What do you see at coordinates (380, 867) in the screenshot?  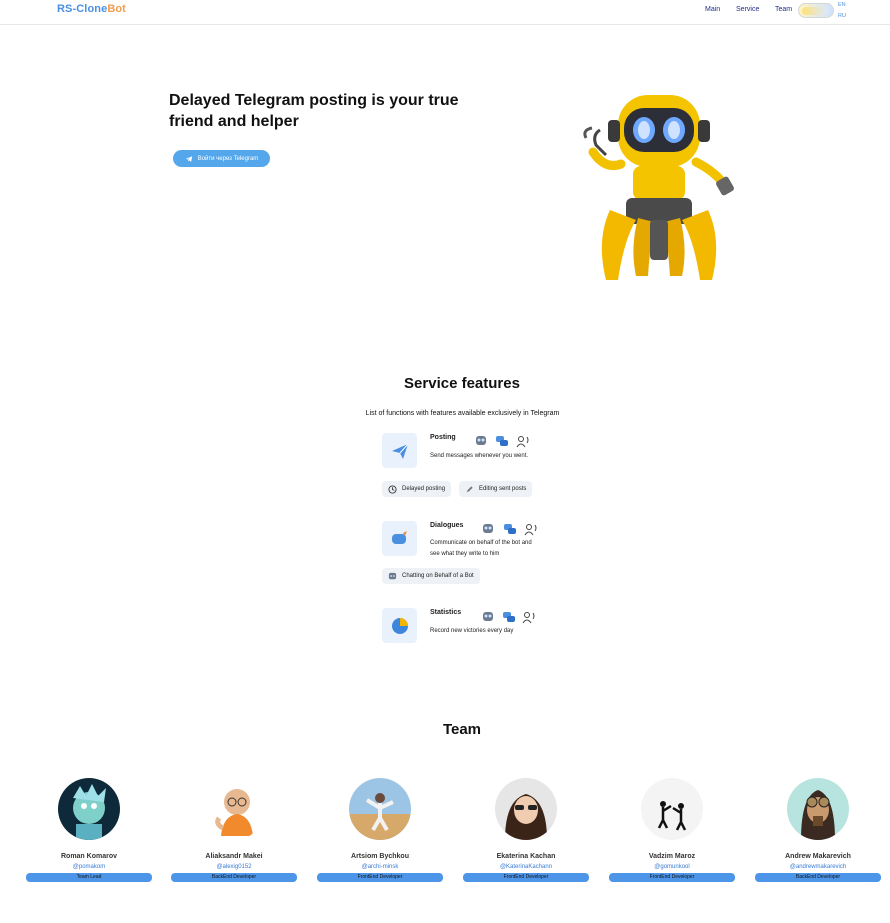 I see `member-handle: @archi-minsk` at bounding box center [380, 867].